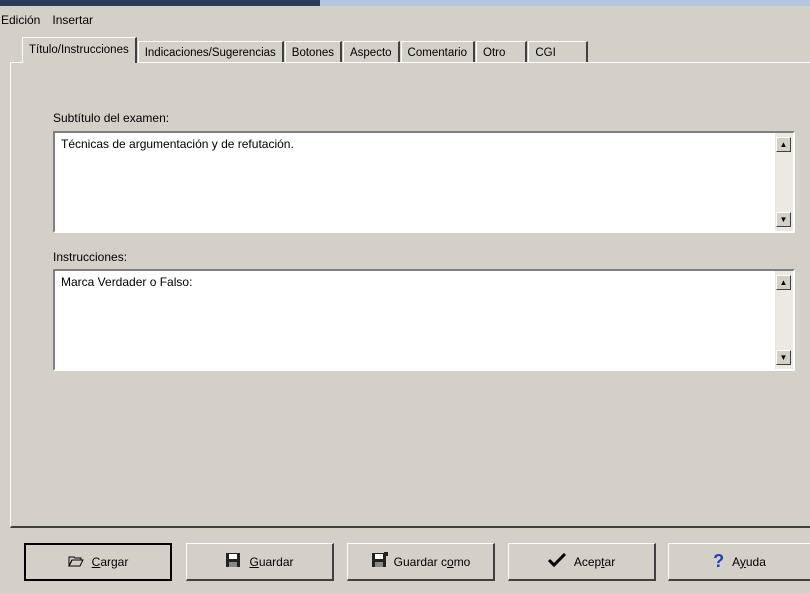 Image resolution: width=810 pixels, height=593 pixels. What do you see at coordinates (371, 52) in the screenshot?
I see `tab-aspecto: Aspecto` at bounding box center [371, 52].